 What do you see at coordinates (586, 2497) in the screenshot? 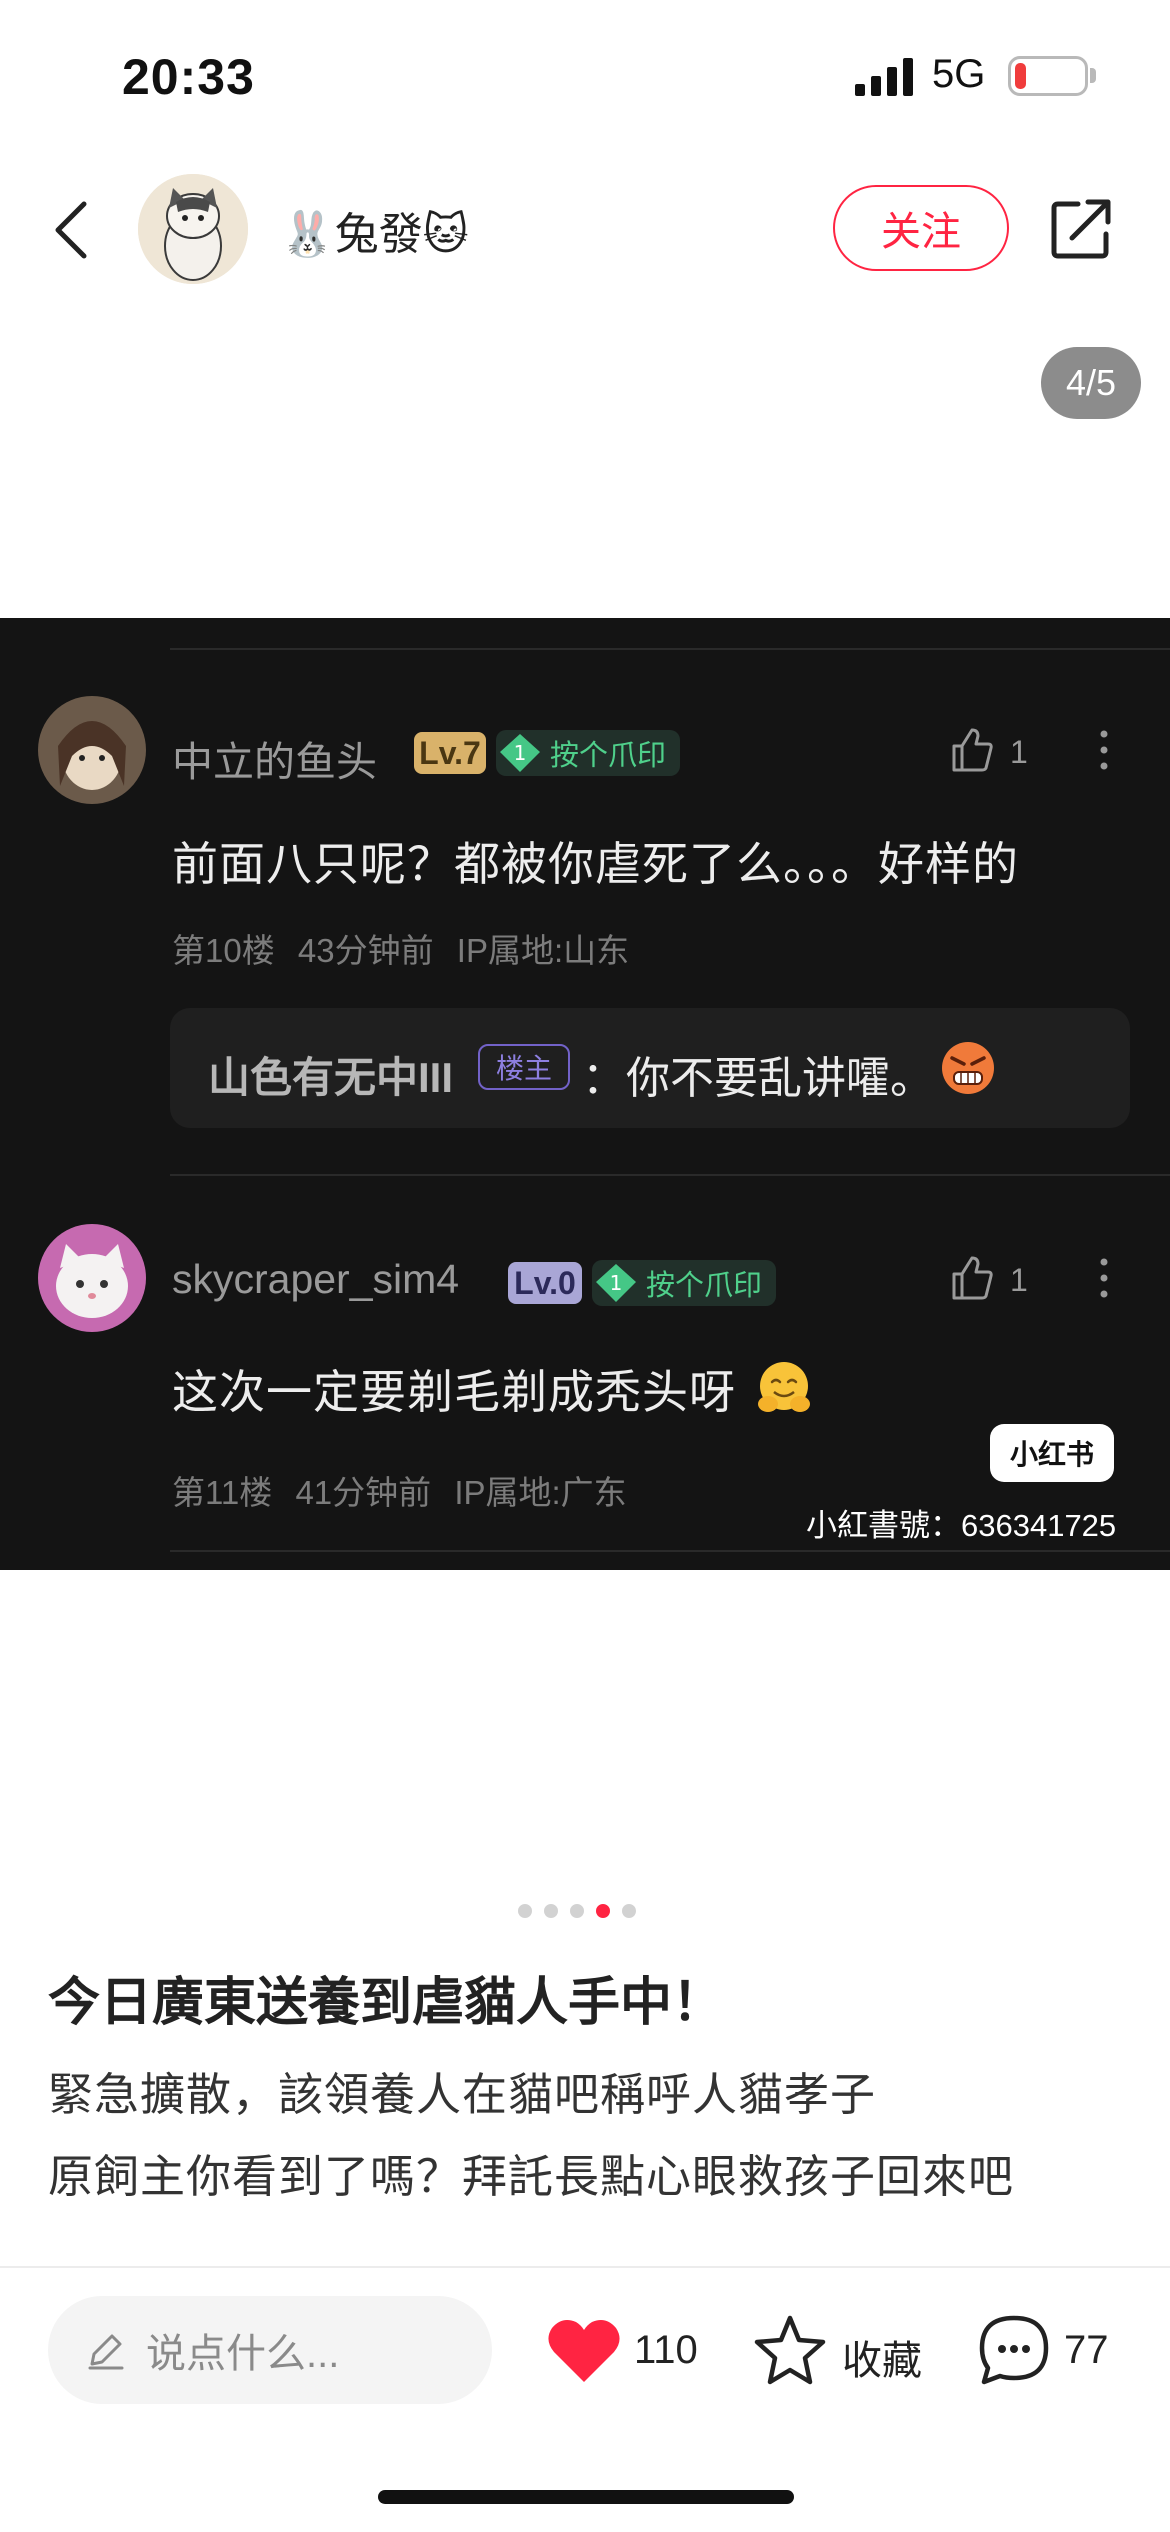
I see `home-indicator` at bounding box center [586, 2497].